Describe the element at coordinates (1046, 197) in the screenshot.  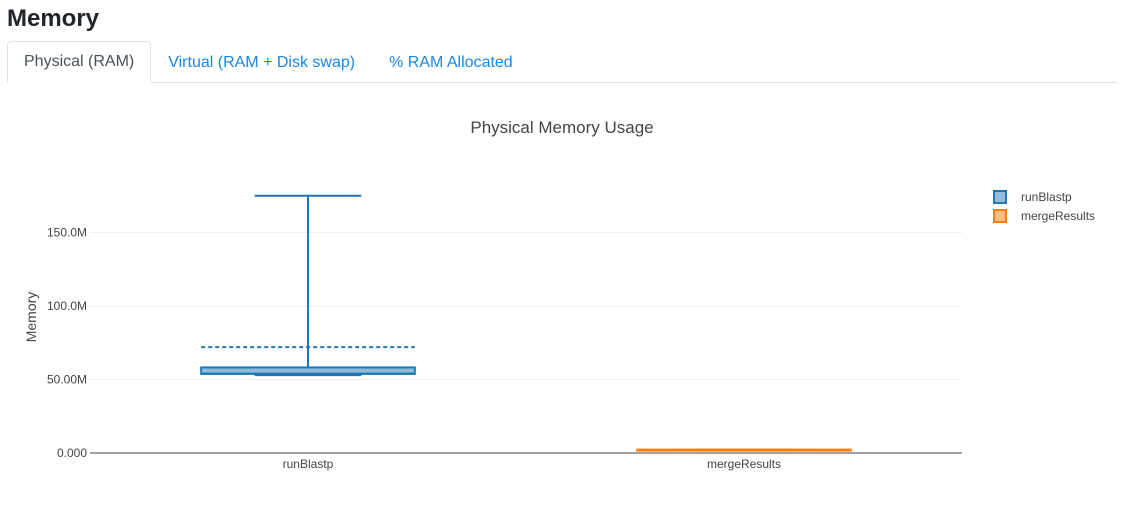
I see `legend-label: runBlastp` at that location.